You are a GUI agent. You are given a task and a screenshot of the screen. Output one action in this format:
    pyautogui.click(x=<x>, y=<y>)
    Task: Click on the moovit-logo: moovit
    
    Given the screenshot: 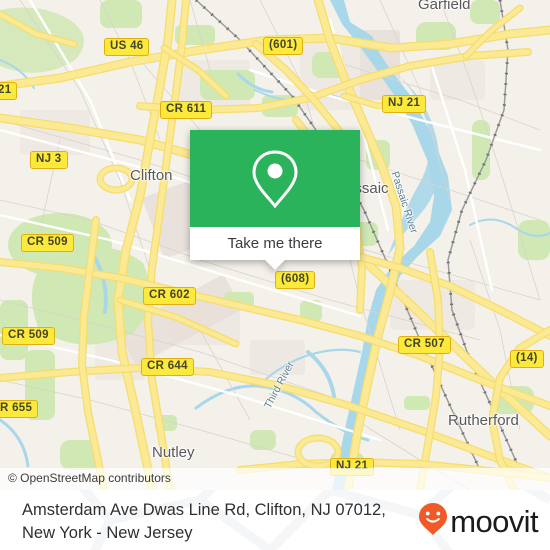 What is the action you would take?
    pyautogui.click(x=478, y=521)
    